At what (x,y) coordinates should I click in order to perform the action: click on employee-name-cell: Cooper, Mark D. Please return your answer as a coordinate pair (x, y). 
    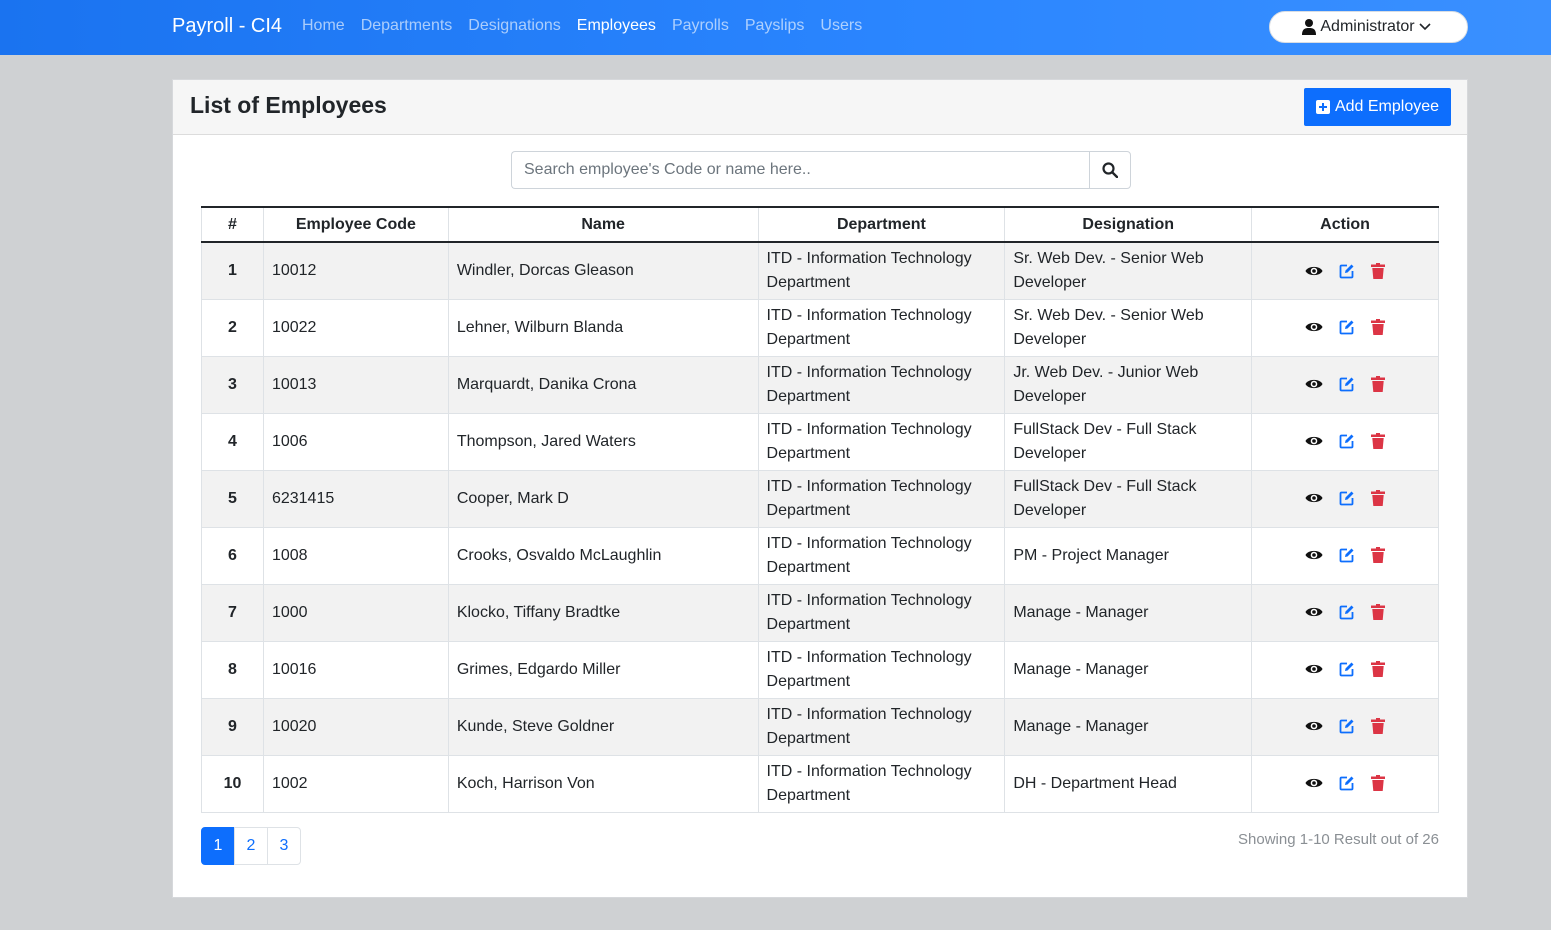
    Looking at the image, I should click on (603, 498).